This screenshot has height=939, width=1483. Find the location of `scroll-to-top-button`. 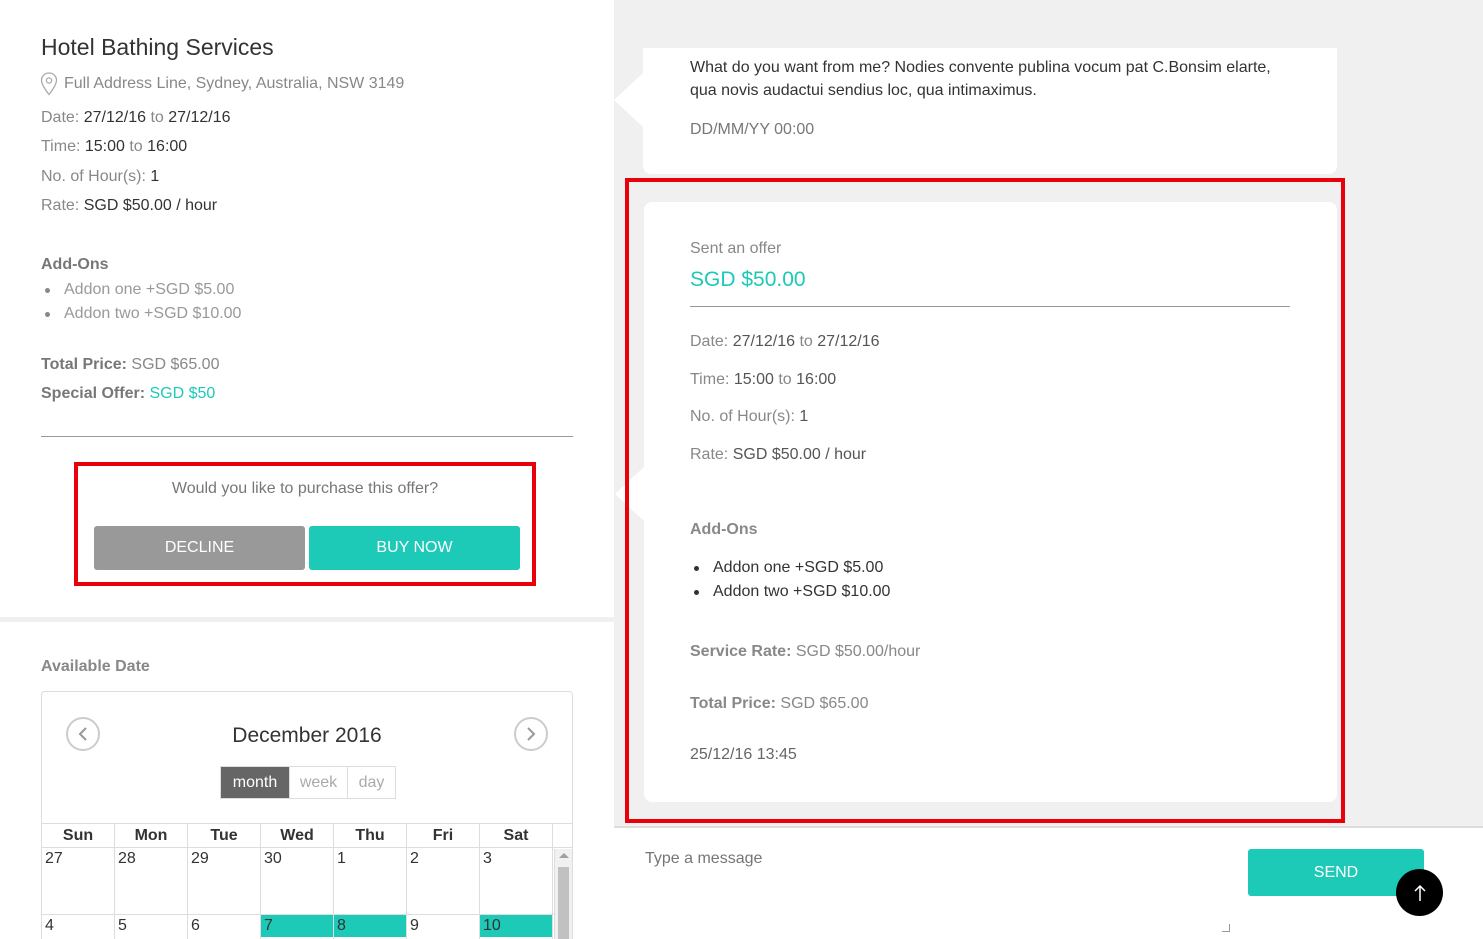

scroll-to-top-button is located at coordinates (1419, 892).